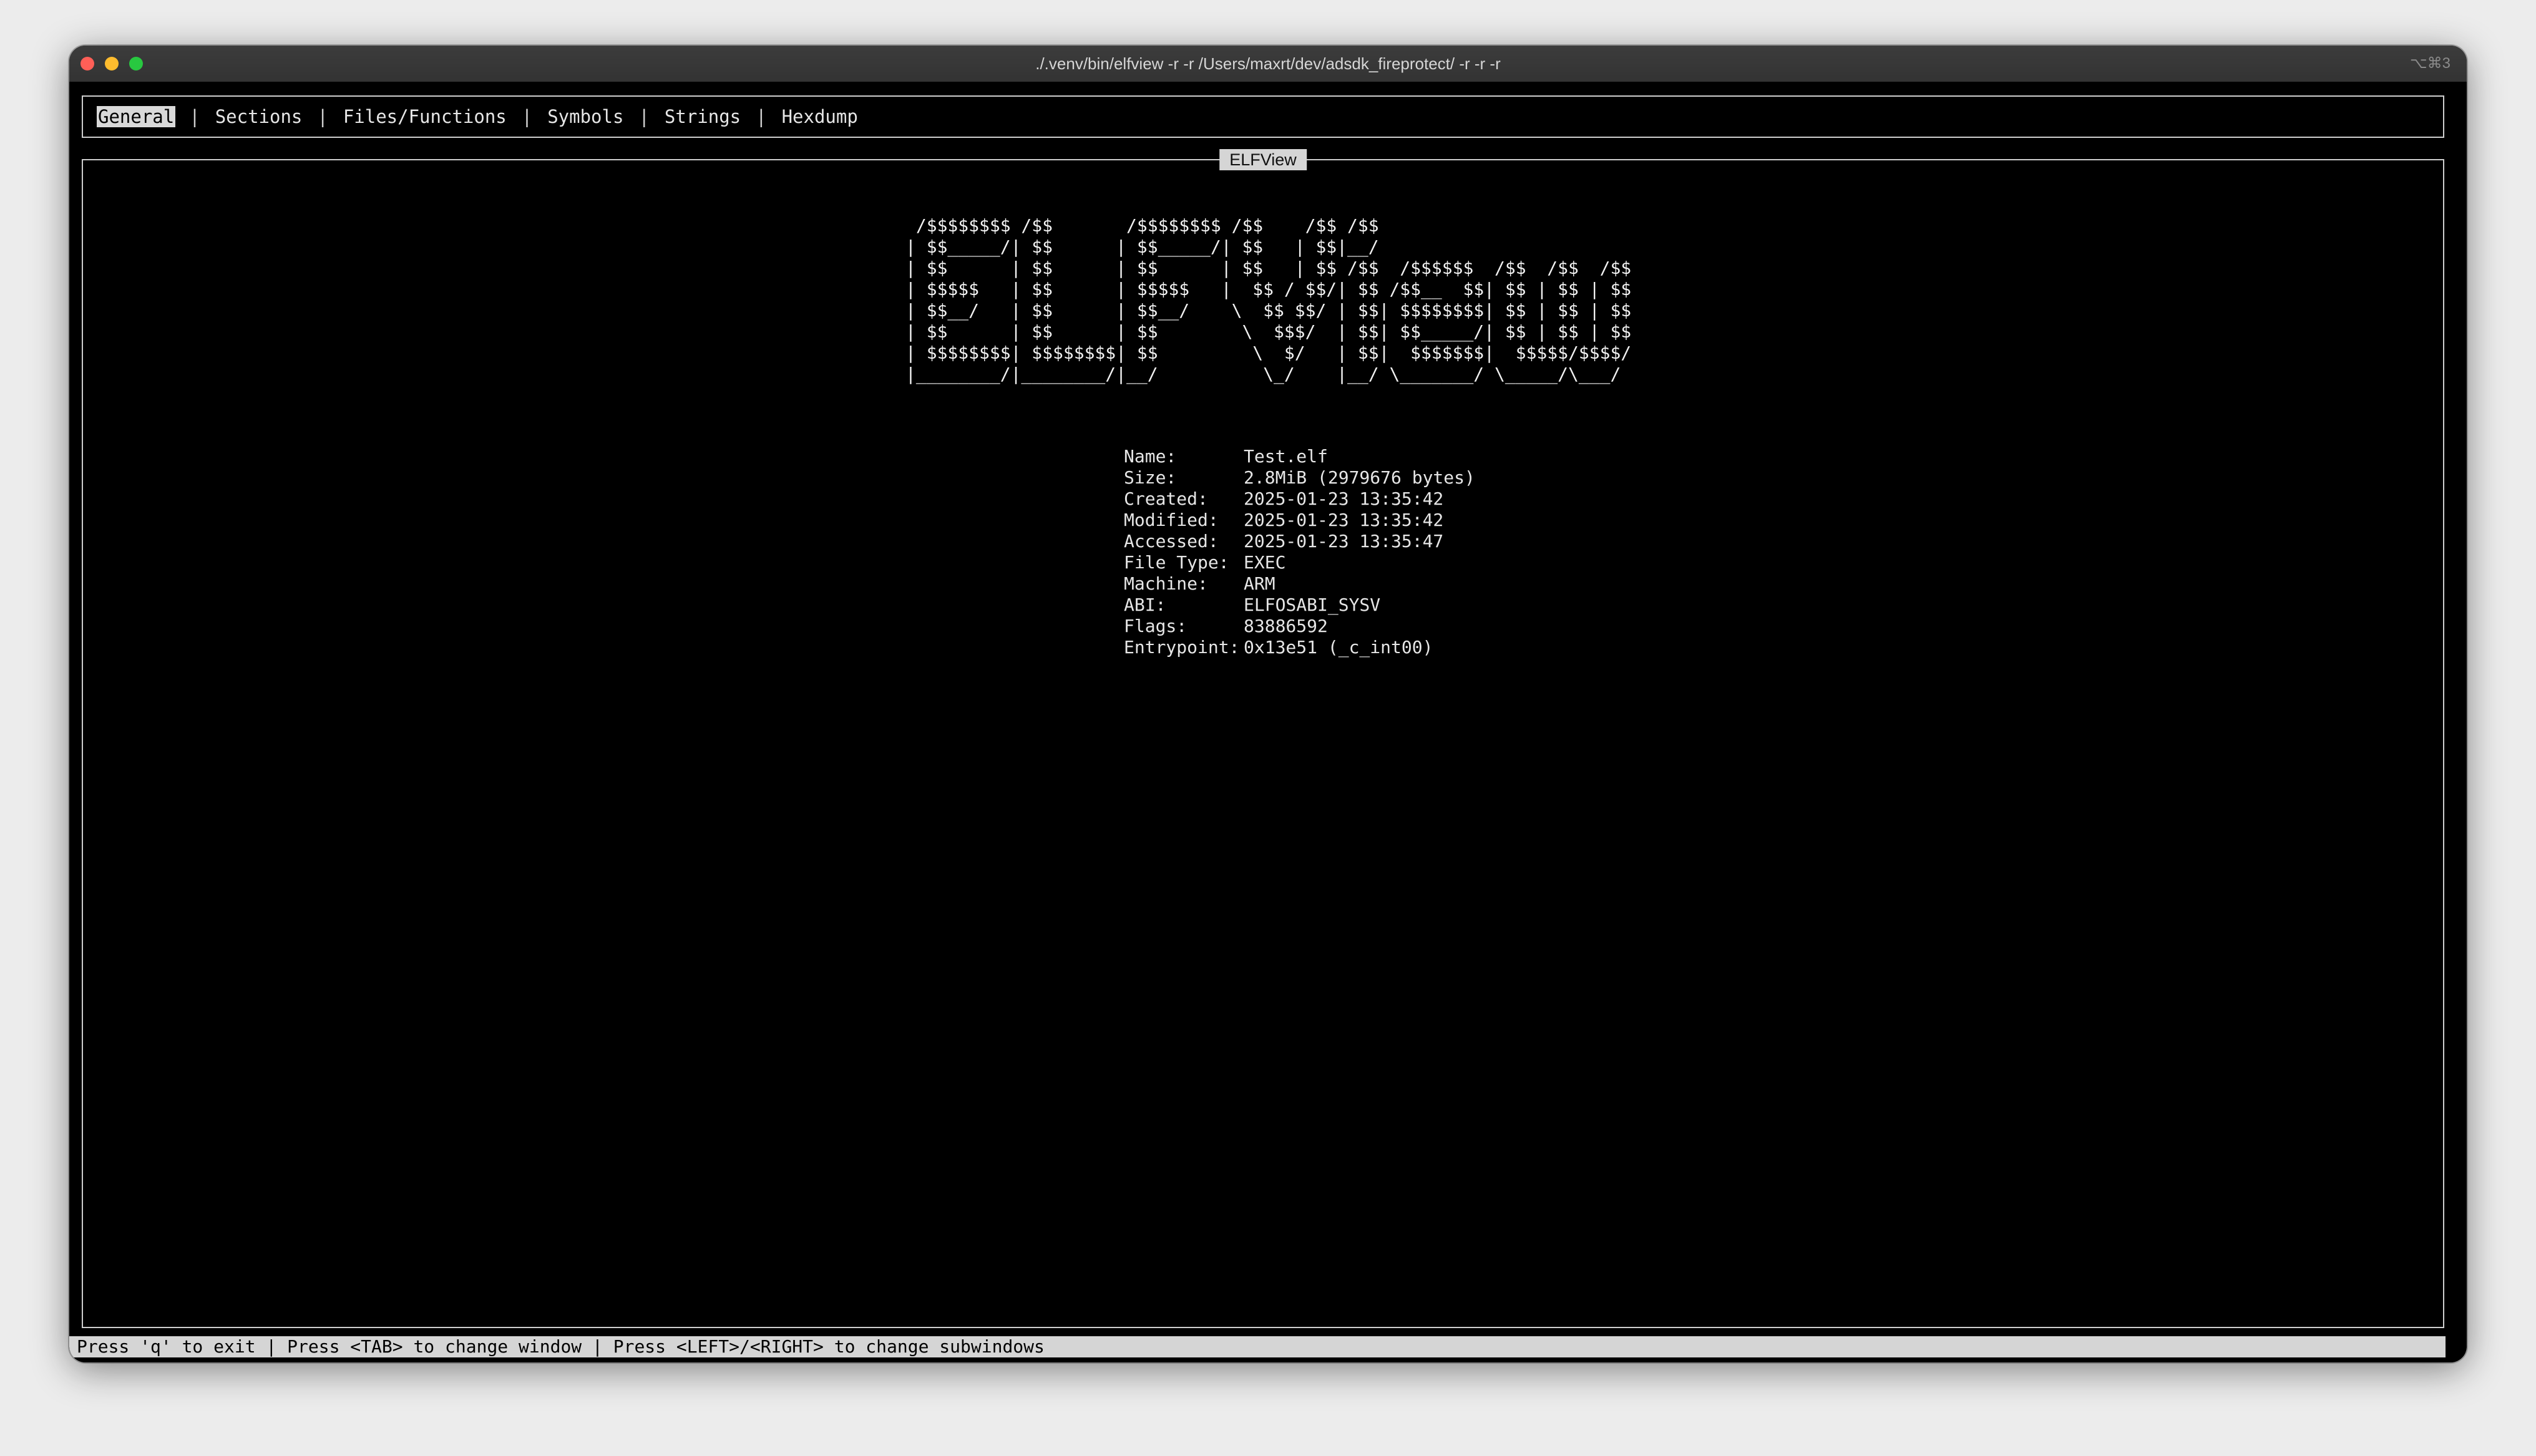 The width and height of the screenshot is (2536, 1456). I want to click on info-row-abi: ABI: ELFOSABI_SYSV, so click(1299, 605).